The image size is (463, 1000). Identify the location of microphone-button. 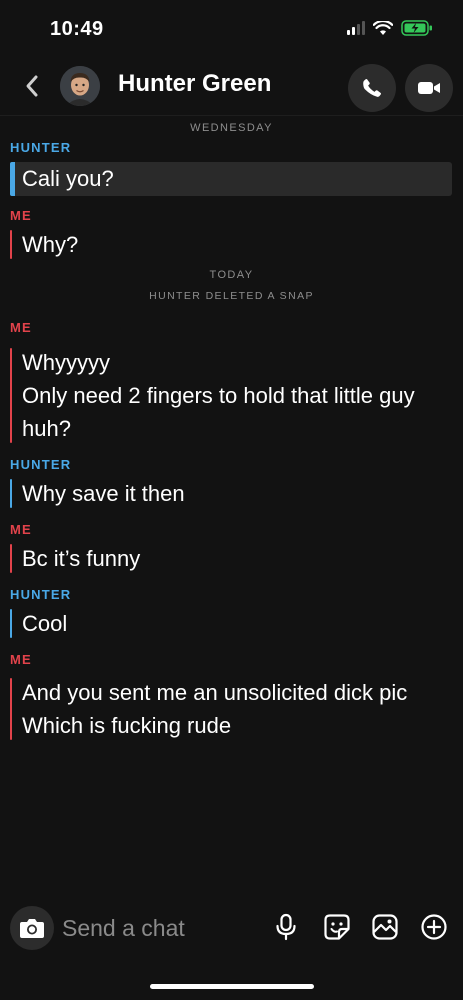
(286, 927).